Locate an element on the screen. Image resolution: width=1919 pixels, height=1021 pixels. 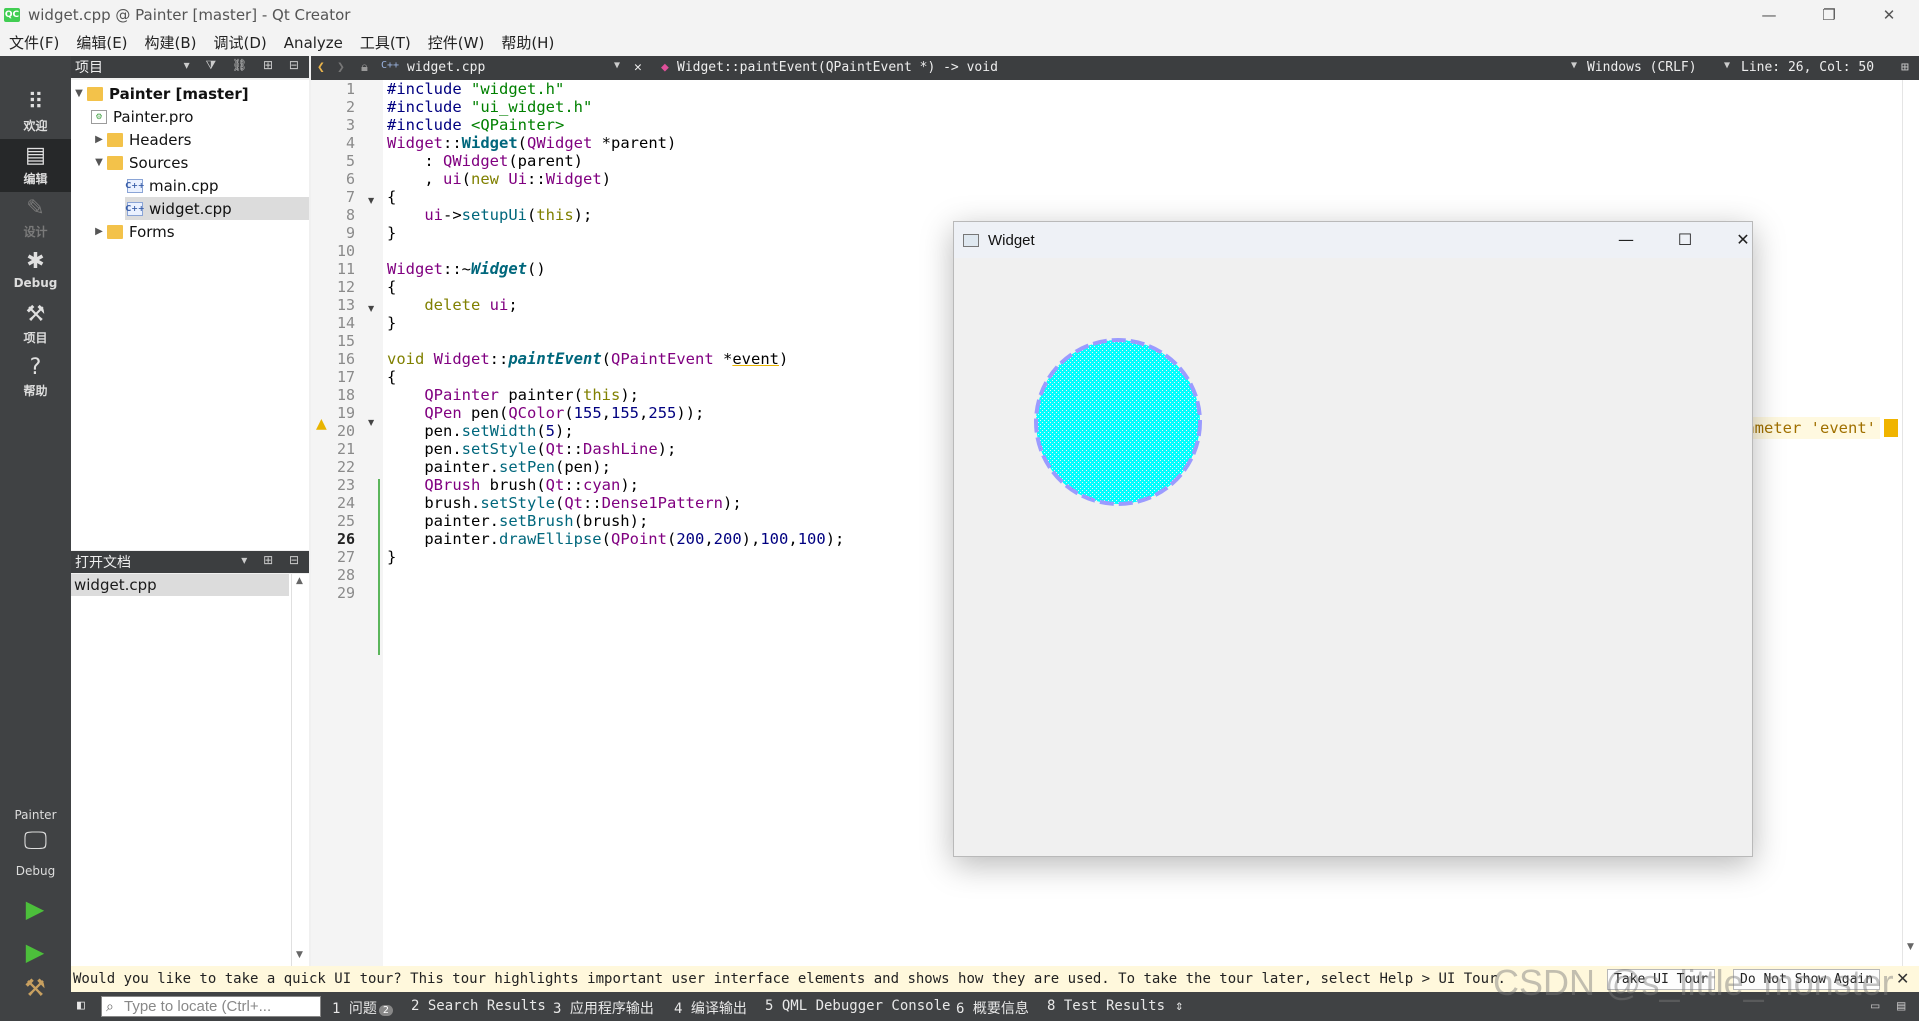
build-hammer-icon: ⚒ is located at coordinates (35, 989).